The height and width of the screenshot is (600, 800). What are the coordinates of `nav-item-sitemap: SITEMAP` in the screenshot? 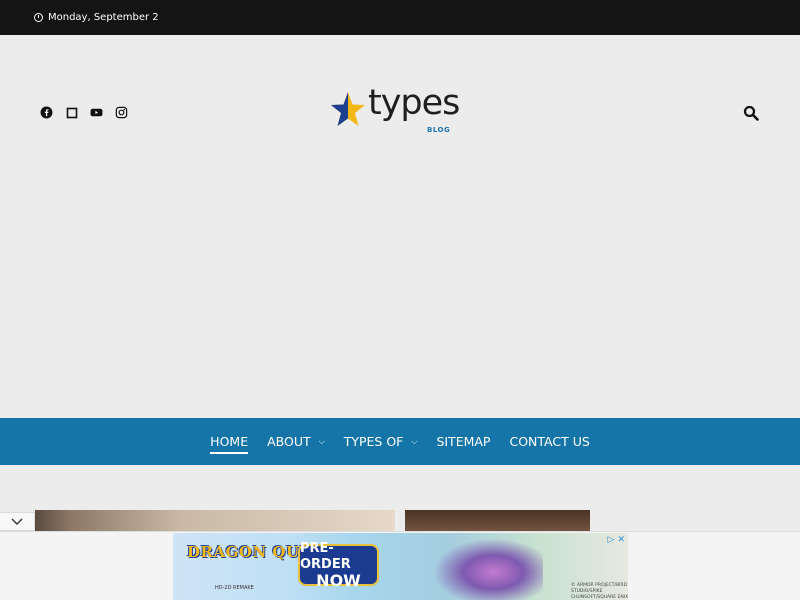 It's located at (463, 441).